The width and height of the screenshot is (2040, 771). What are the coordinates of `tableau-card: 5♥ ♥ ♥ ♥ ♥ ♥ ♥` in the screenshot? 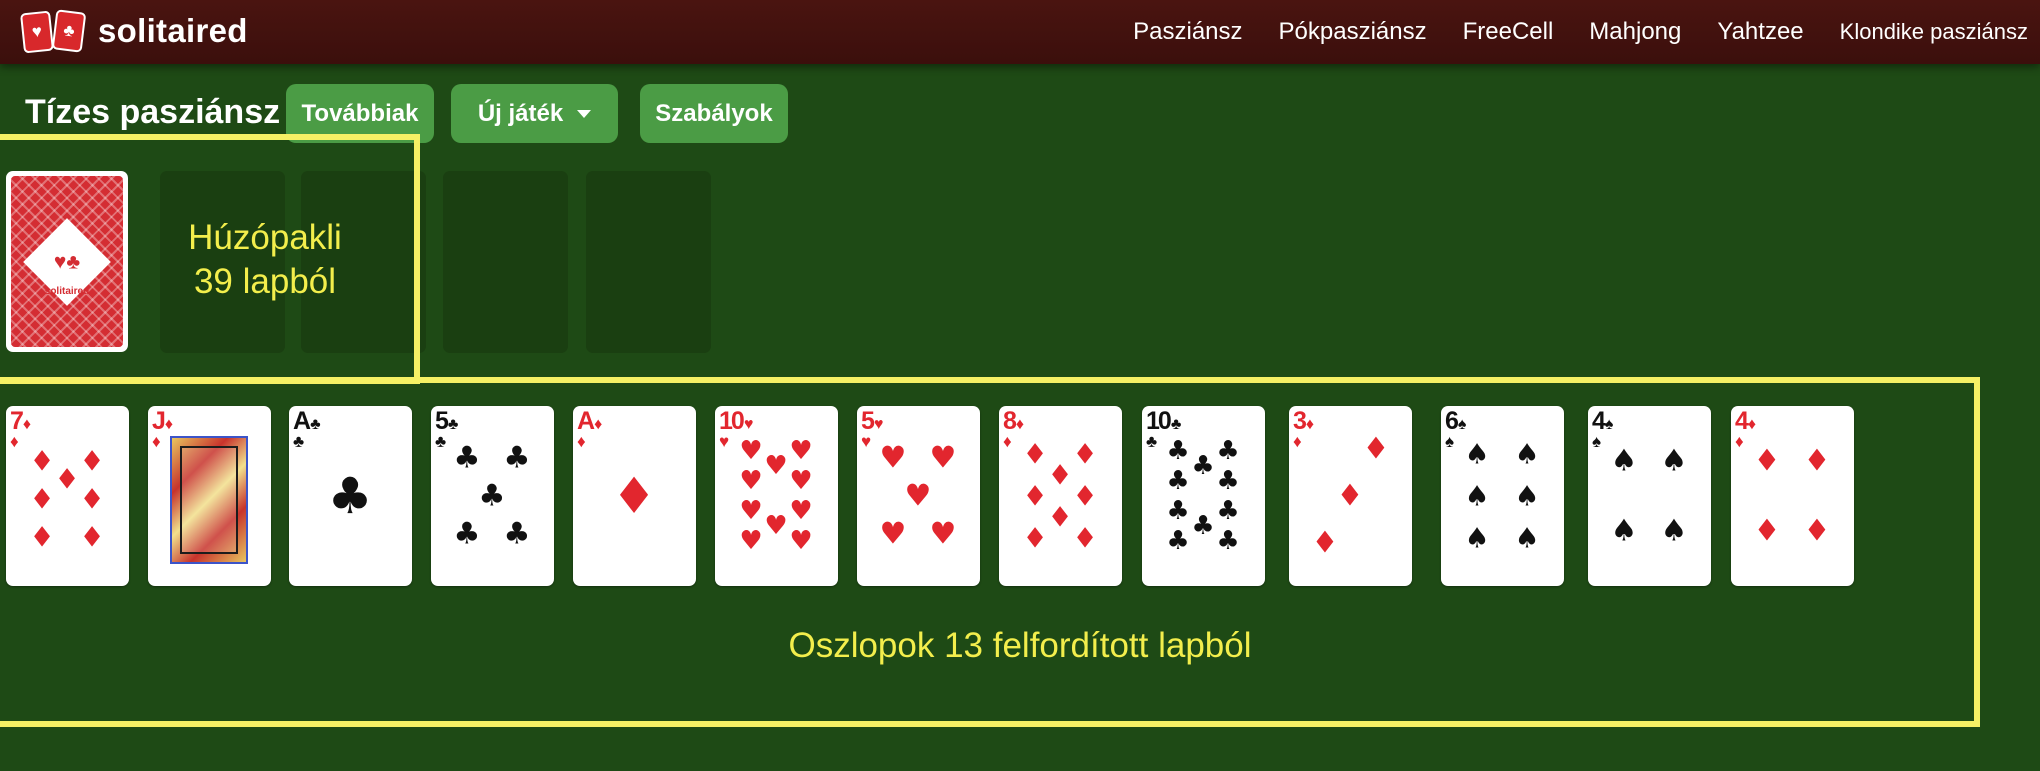 It's located at (918, 496).